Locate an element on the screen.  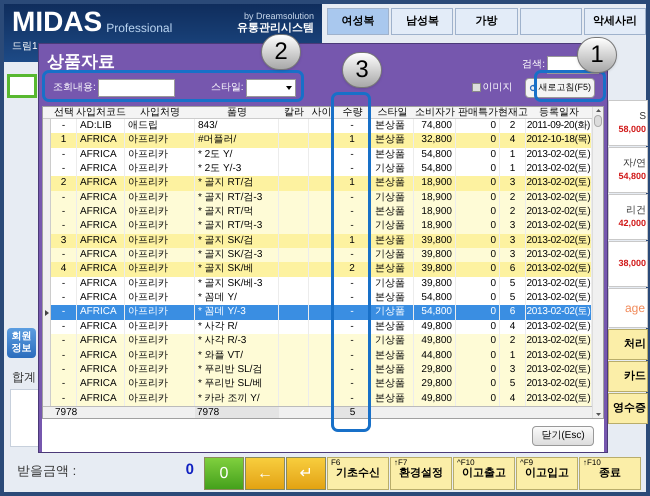
column-header: 현재고 is located at coordinates (513, 112).